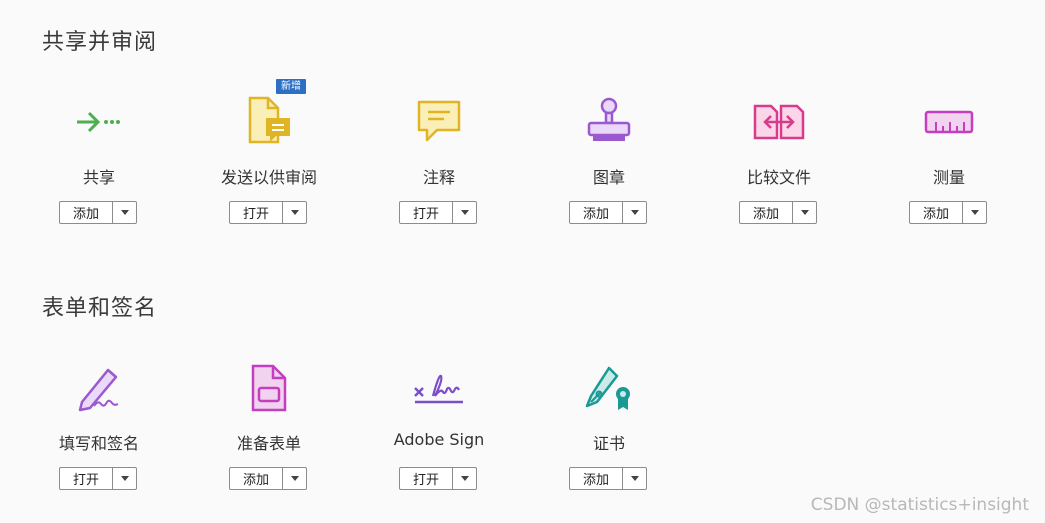 The image size is (1045, 523). Describe the element at coordinates (439, 155) in the screenshot. I see `tool-comment: 注释 打开` at that location.